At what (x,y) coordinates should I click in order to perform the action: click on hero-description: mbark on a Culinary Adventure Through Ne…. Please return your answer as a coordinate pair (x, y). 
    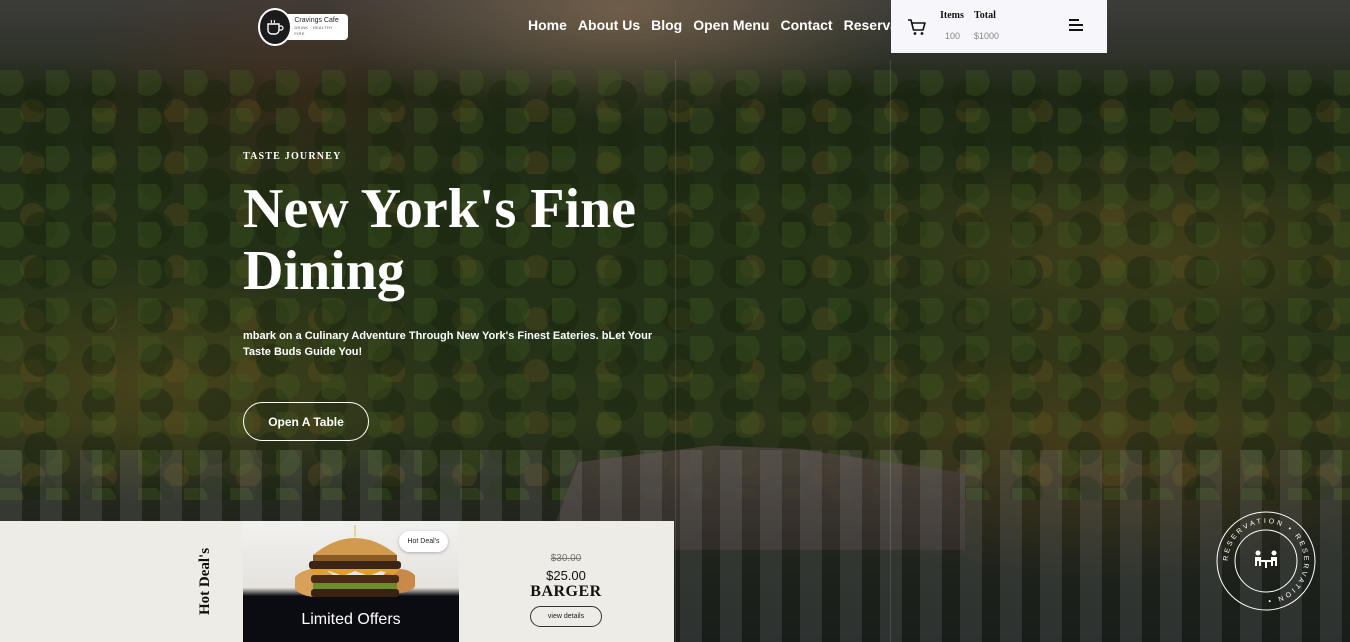
    Looking at the image, I should click on (448, 344).